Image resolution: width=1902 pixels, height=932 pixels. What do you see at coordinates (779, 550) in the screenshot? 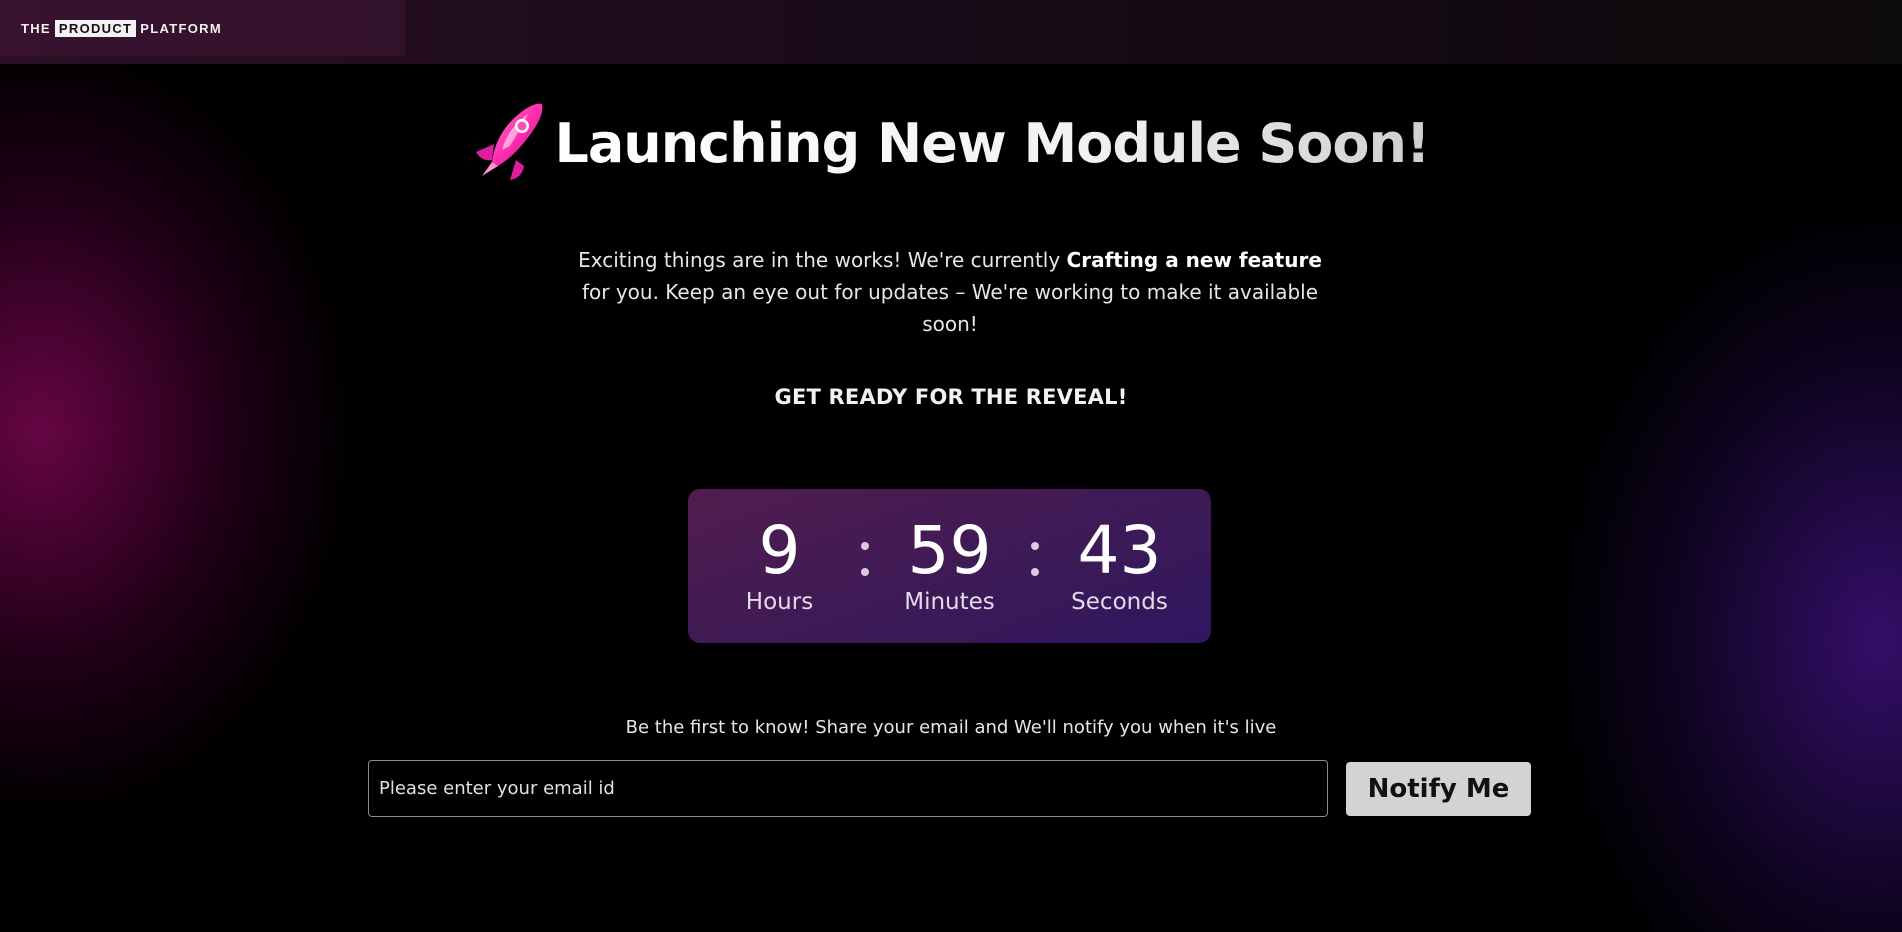
I see `hours-value: 9` at bounding box center [779, 550].